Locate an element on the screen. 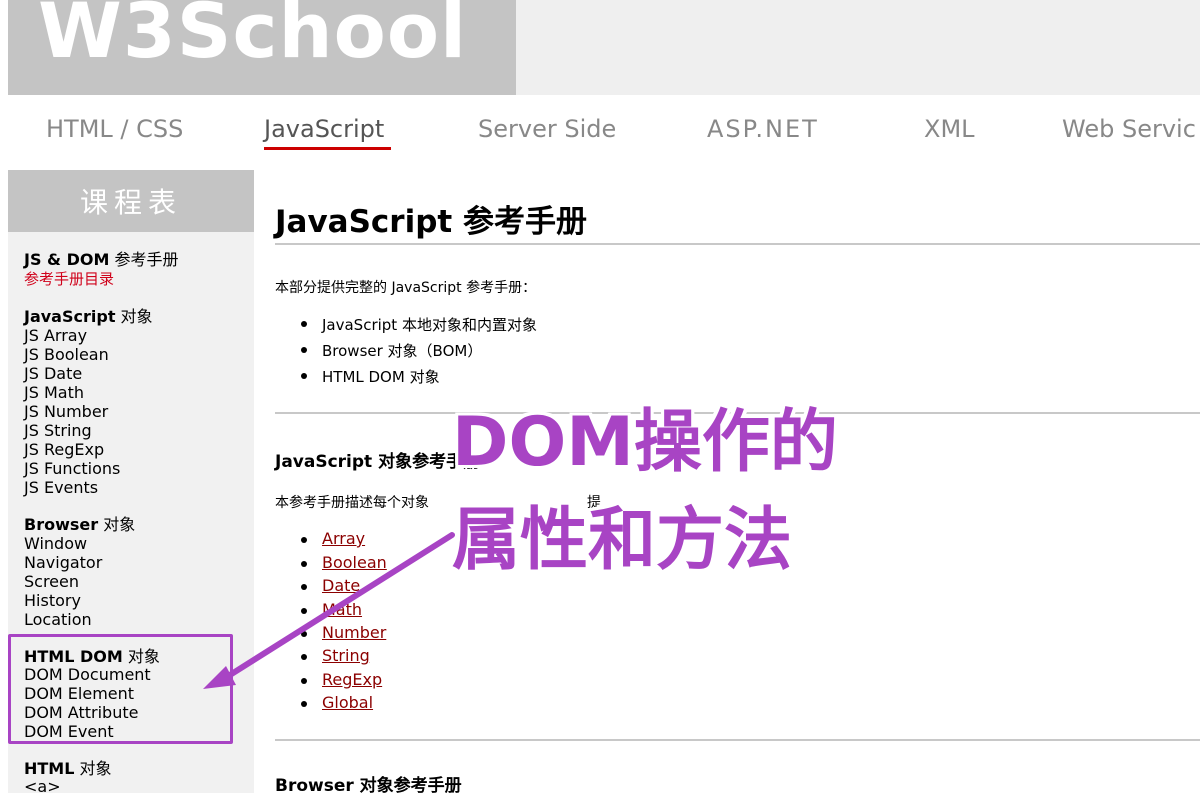 The width and height of the screenshot is (1200, 793). sidebar-item-js-regexp: JS RegExp is located at coordinates (64, 449).